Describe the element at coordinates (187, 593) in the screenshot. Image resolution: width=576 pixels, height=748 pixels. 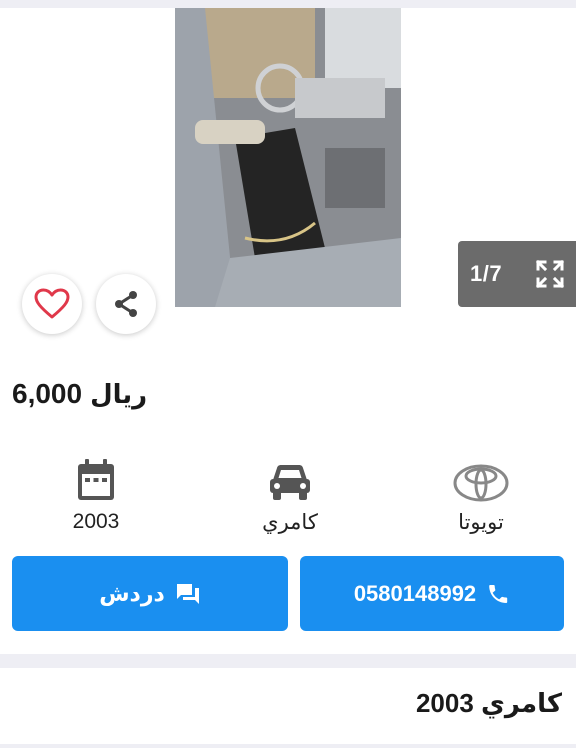
I see `chat-icon` at that location.